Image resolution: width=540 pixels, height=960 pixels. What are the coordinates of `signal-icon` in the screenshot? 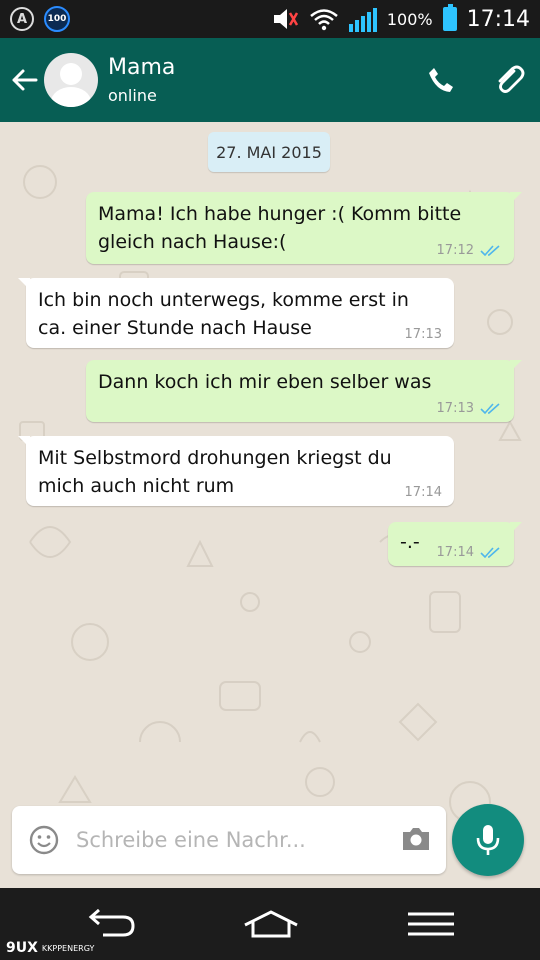 It's located at (362, 19).